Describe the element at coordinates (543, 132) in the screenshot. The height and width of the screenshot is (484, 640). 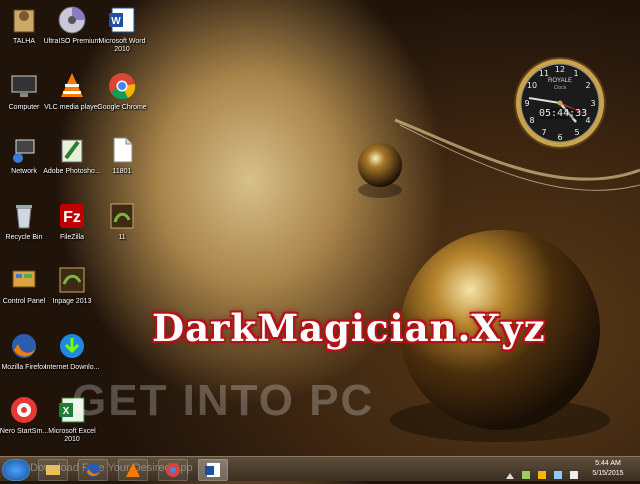
I see `svg-text: 7` at that location.